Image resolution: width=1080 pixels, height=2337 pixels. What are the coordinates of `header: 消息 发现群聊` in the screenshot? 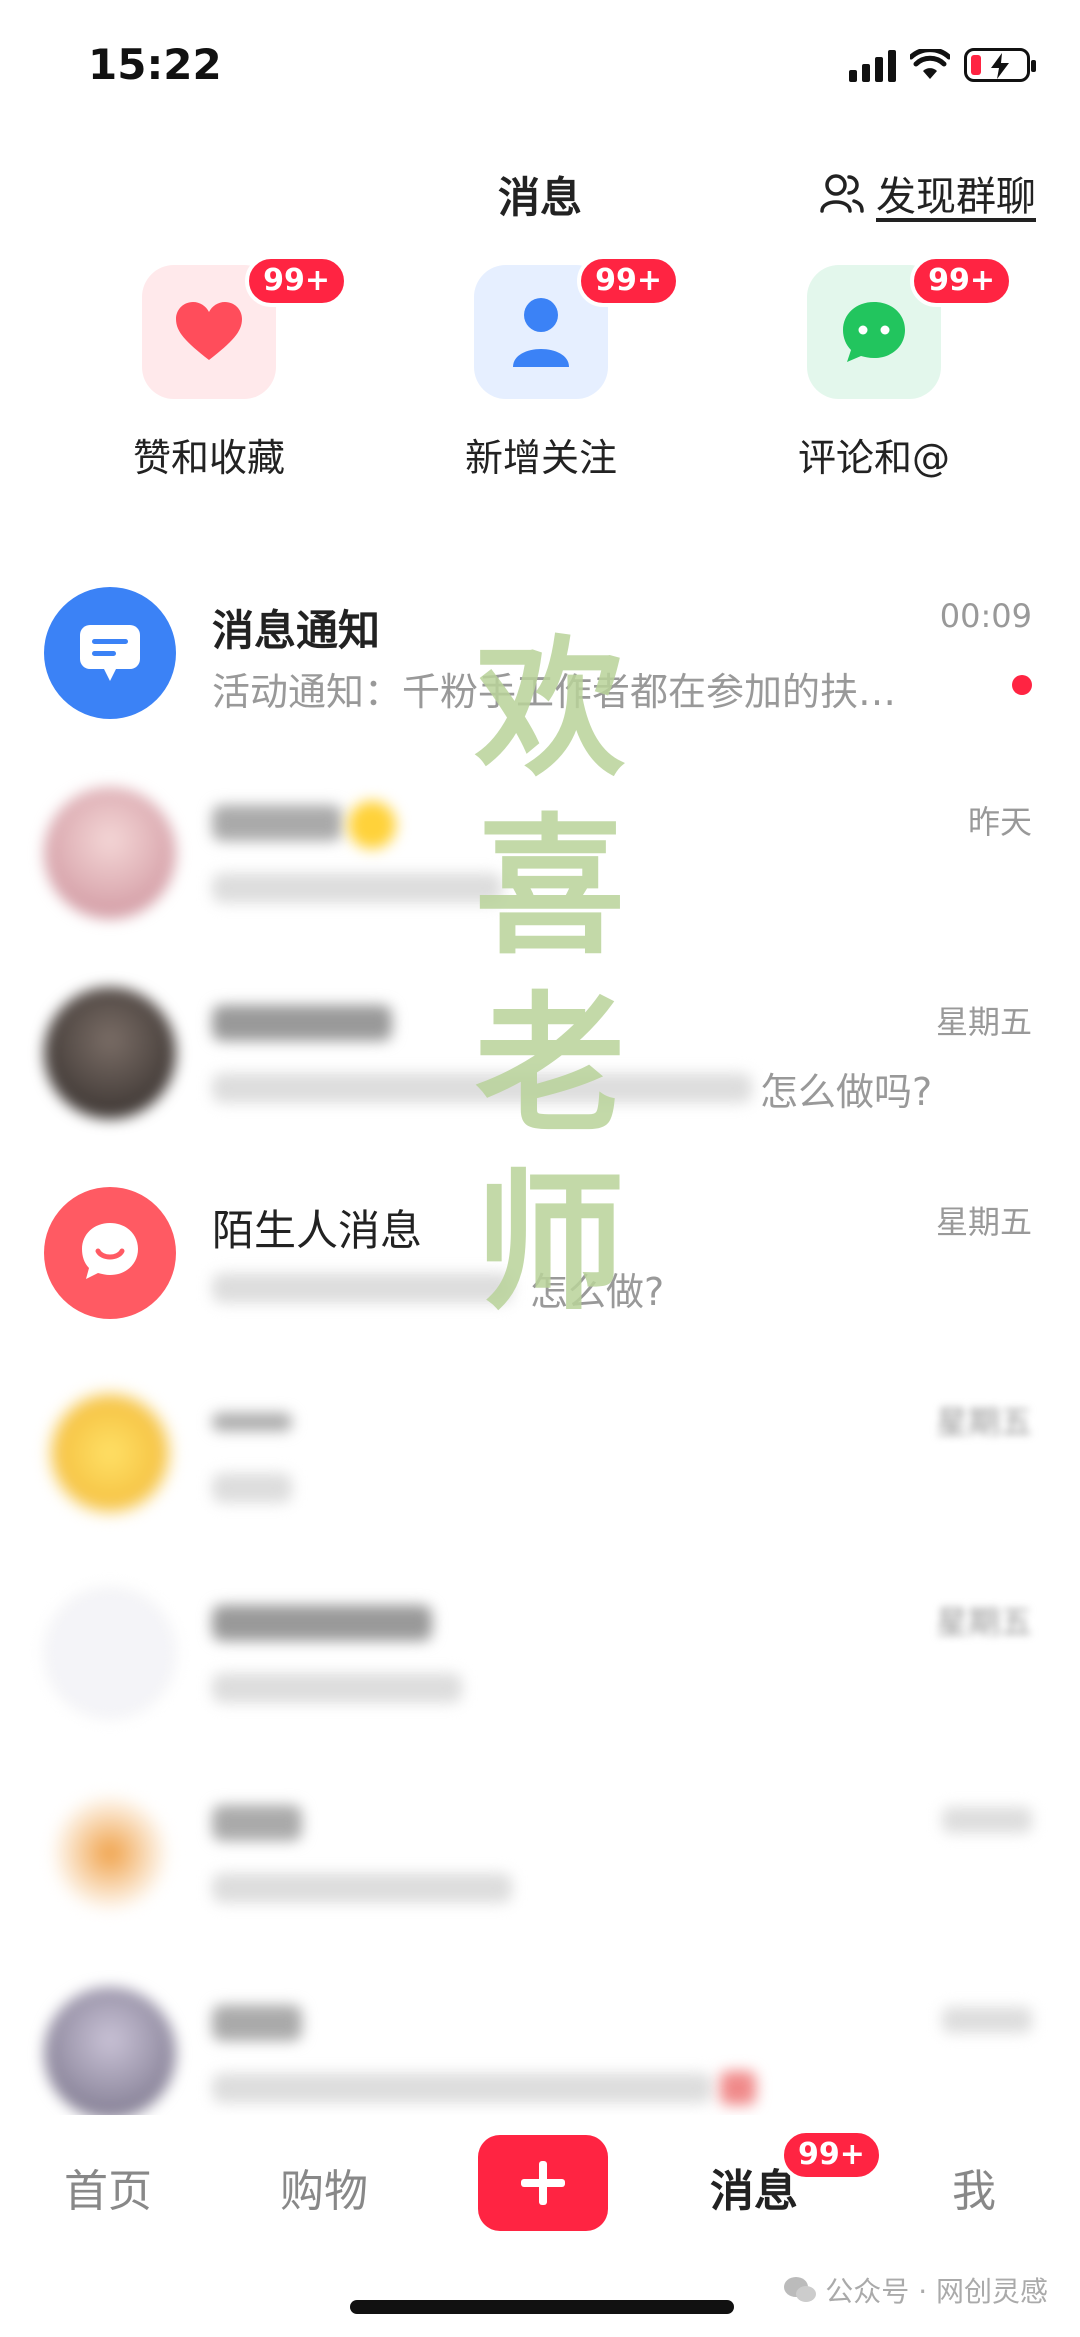 It's located at (540, 195).